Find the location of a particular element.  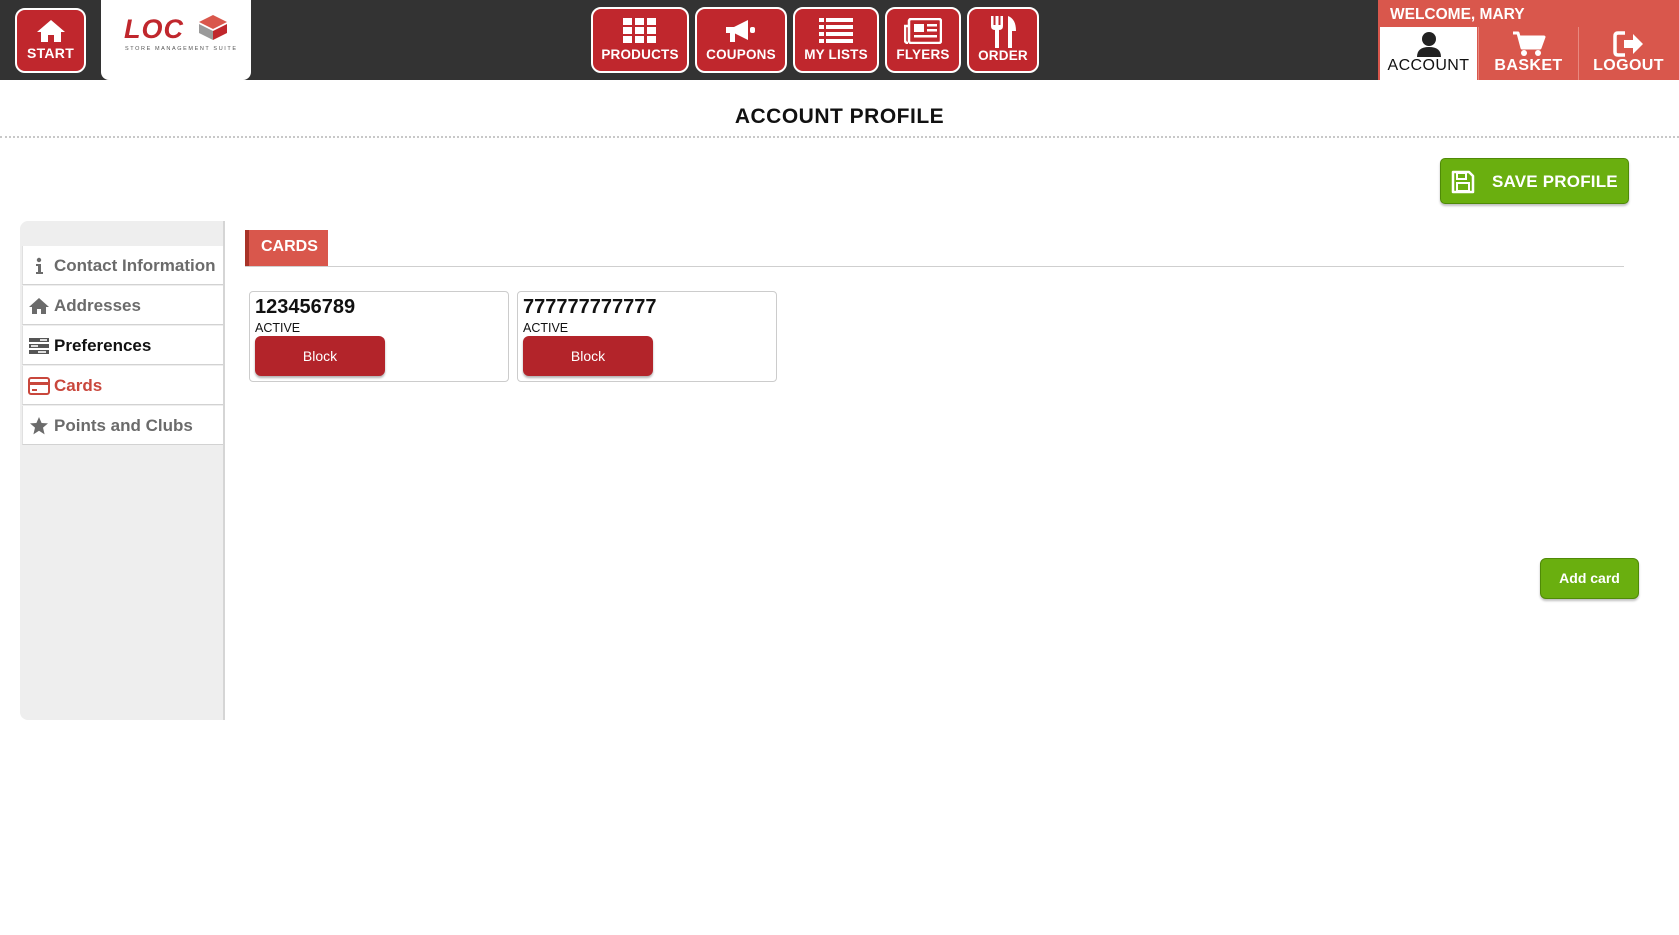

grid-icon is located at coordinates (639, 30).